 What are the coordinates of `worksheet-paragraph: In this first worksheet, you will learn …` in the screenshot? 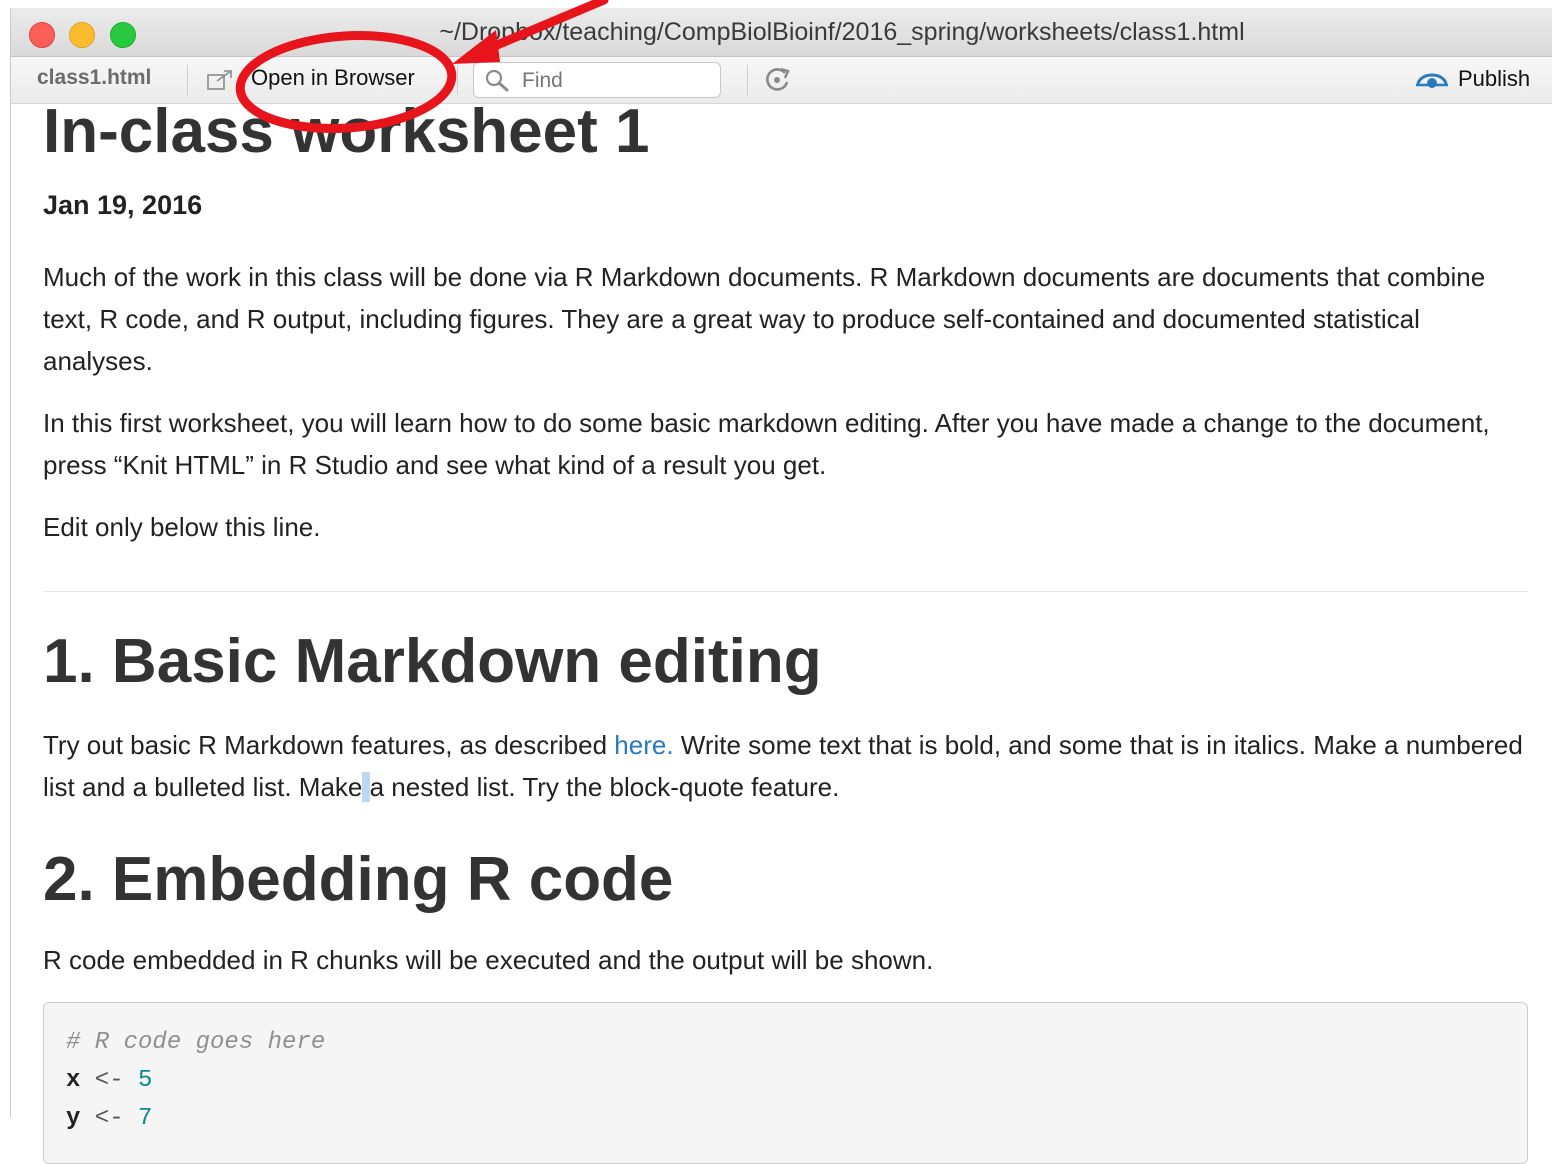 It's located at (766, 444).